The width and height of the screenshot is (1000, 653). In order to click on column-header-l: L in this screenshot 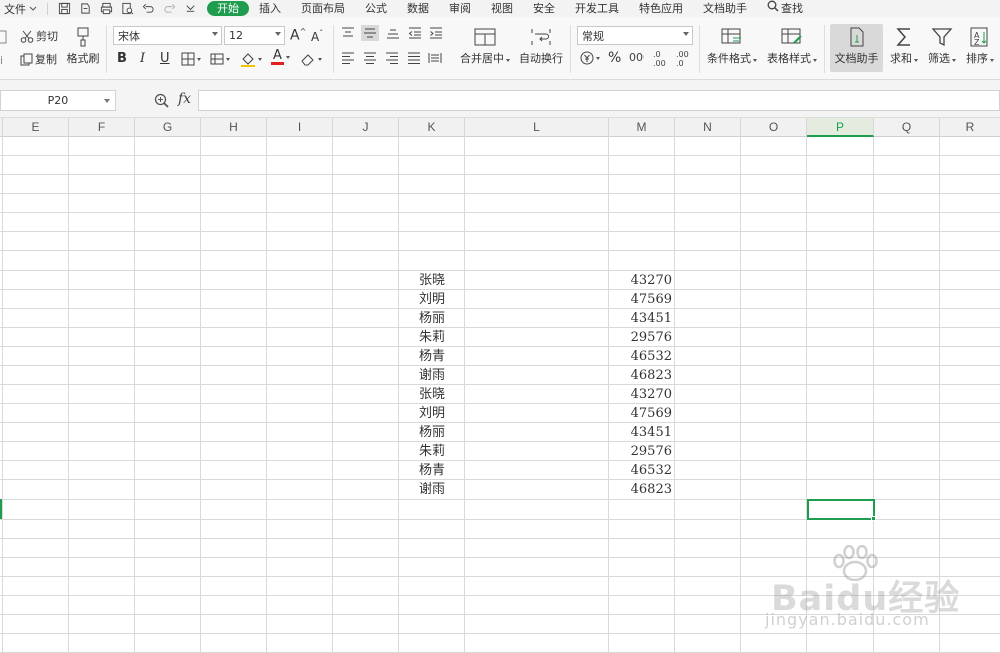, I will do `click(537, 127)`.